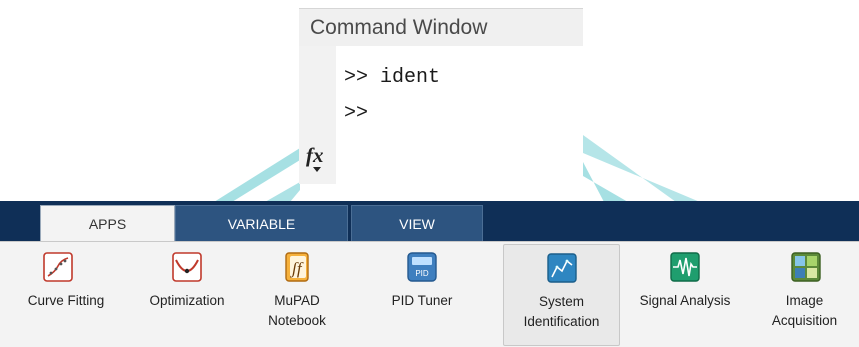 This screenshot has width=859, height=347. What do you see at coordinates (441, 27) in the screenshot?
I see `command-window-title: Command Window` at bounding box center [441, 27].